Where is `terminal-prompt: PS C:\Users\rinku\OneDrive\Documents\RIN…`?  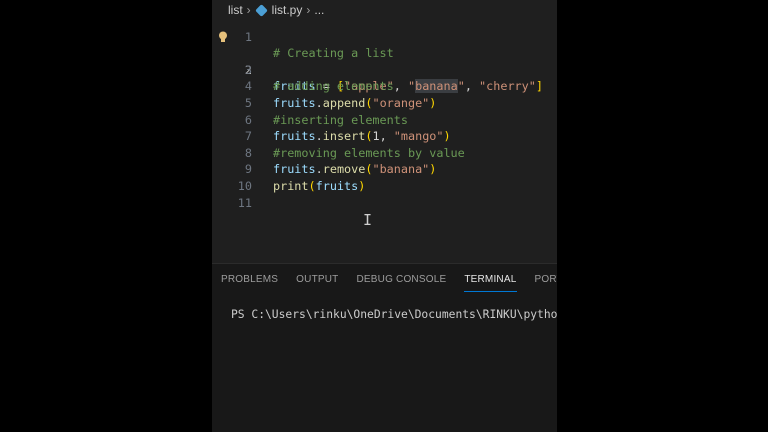 terminal-prompt: PS C:\Users\rinku\OneDrive\Documents\RIN… is located at coordinates (394, 314).